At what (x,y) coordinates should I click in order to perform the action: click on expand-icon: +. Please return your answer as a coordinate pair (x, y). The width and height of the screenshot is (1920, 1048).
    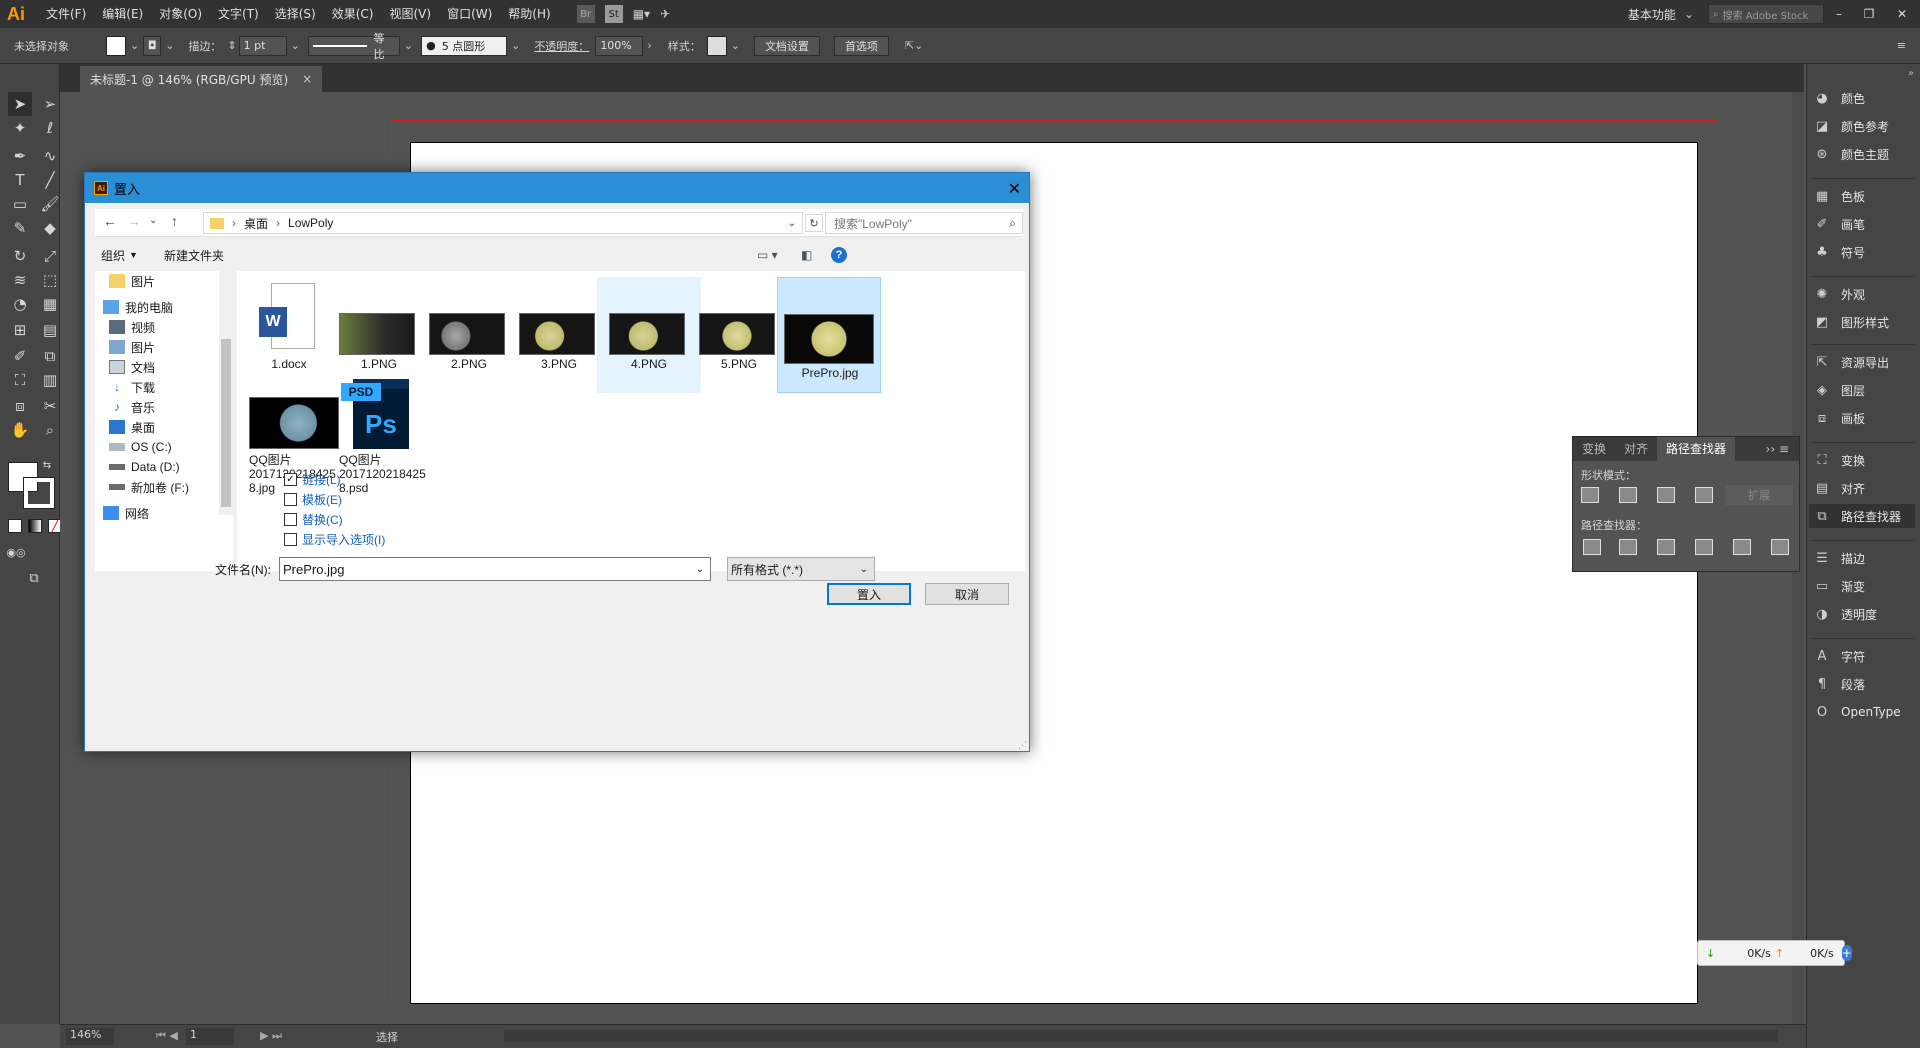
    Looking at the image, I should click on (1846, 953).